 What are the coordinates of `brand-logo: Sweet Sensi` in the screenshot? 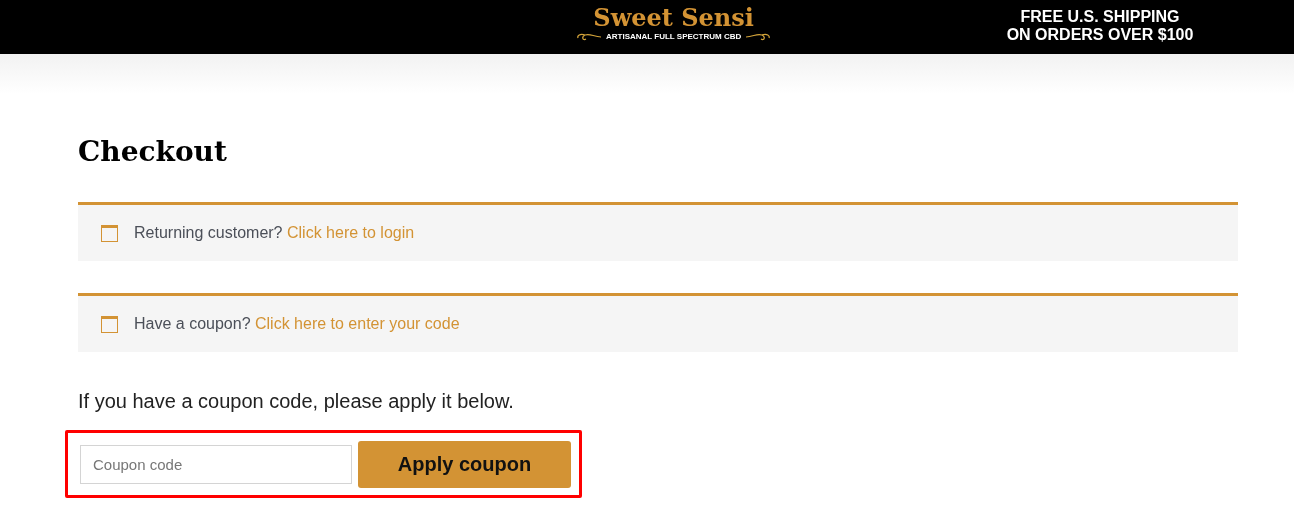 It's located at (673, 18).